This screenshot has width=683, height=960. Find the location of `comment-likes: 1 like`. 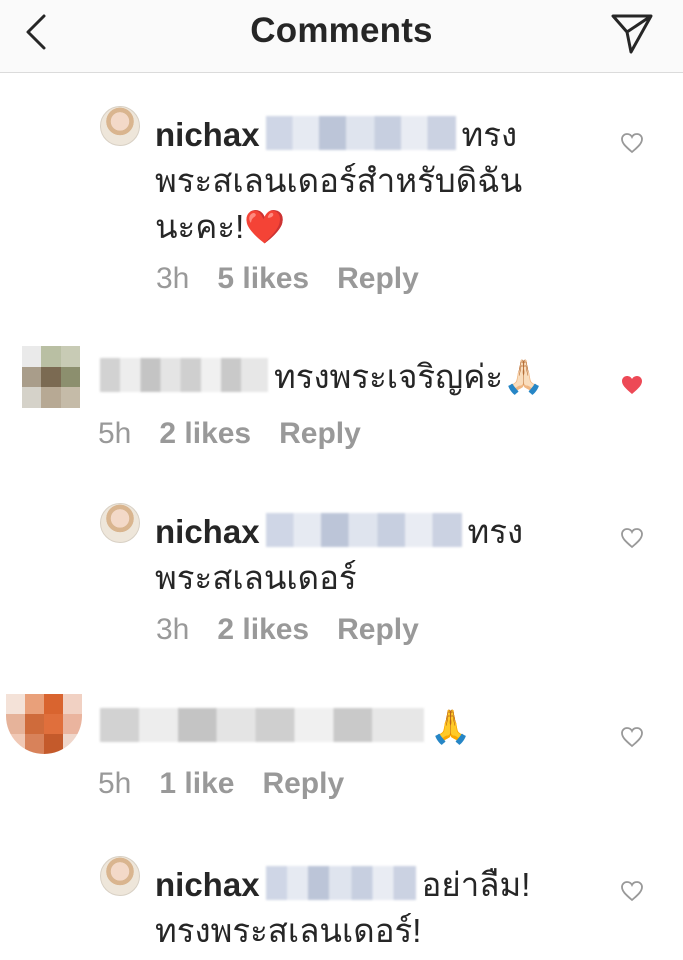

comment-likes: 1 like is located at coordinates (196, 783).